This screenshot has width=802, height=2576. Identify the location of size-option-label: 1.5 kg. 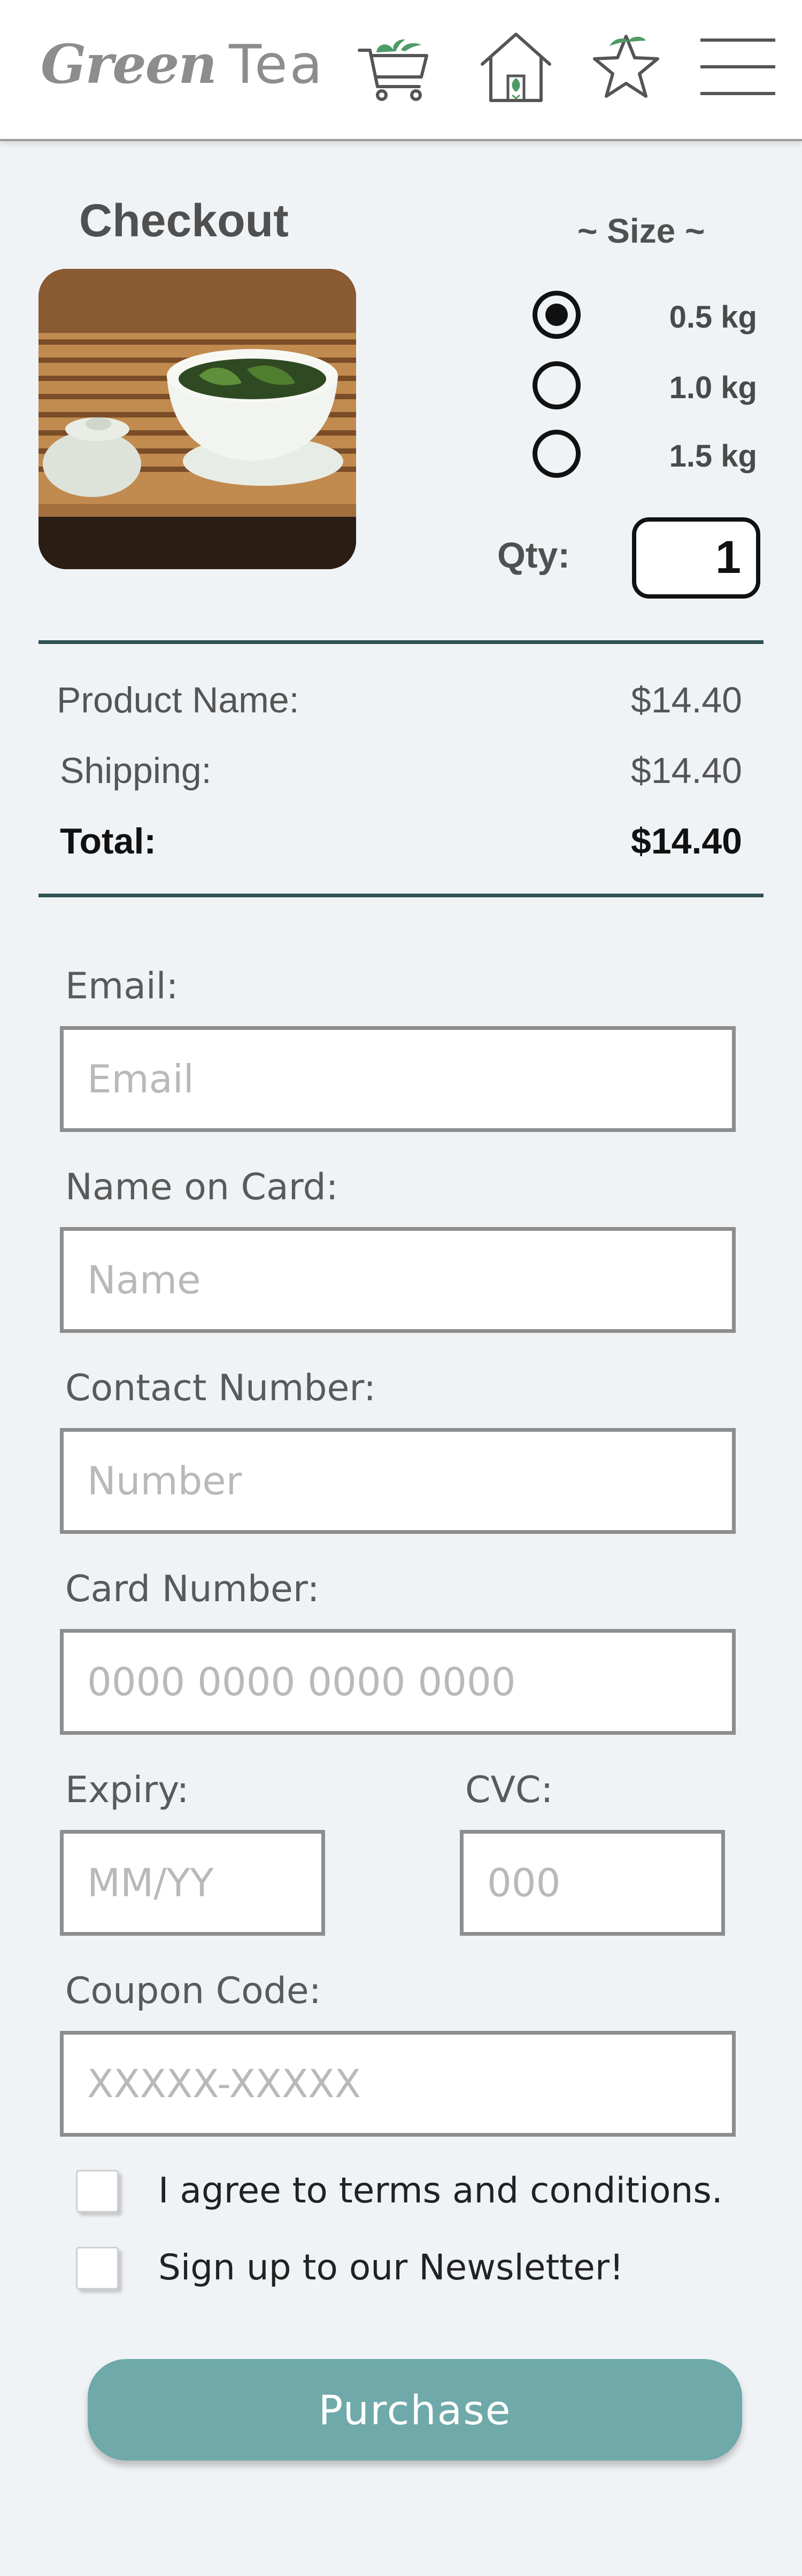
(713, 457).